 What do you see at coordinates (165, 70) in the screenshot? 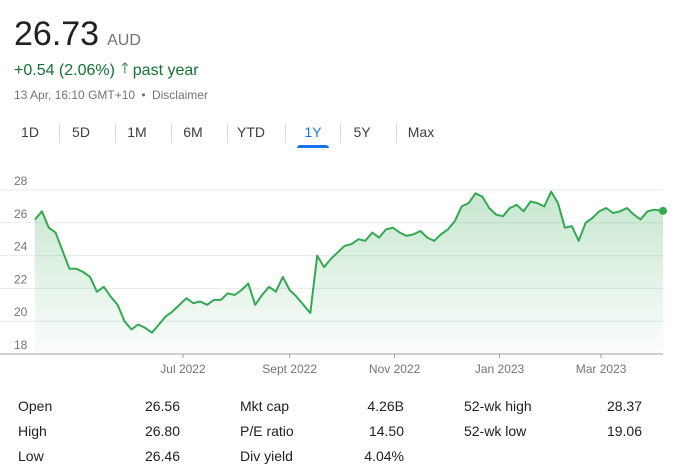
I see `change-period: past year` at bounding box center [165, 70].